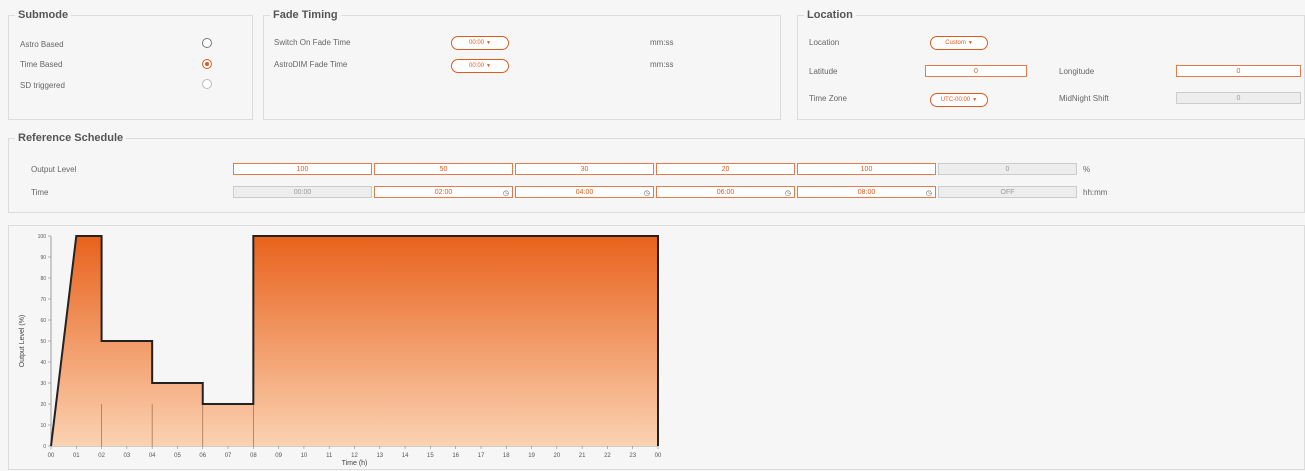 The height and width of the screenshot is (471, 1305). I want to click on radio-time-based, so click(207, 64).